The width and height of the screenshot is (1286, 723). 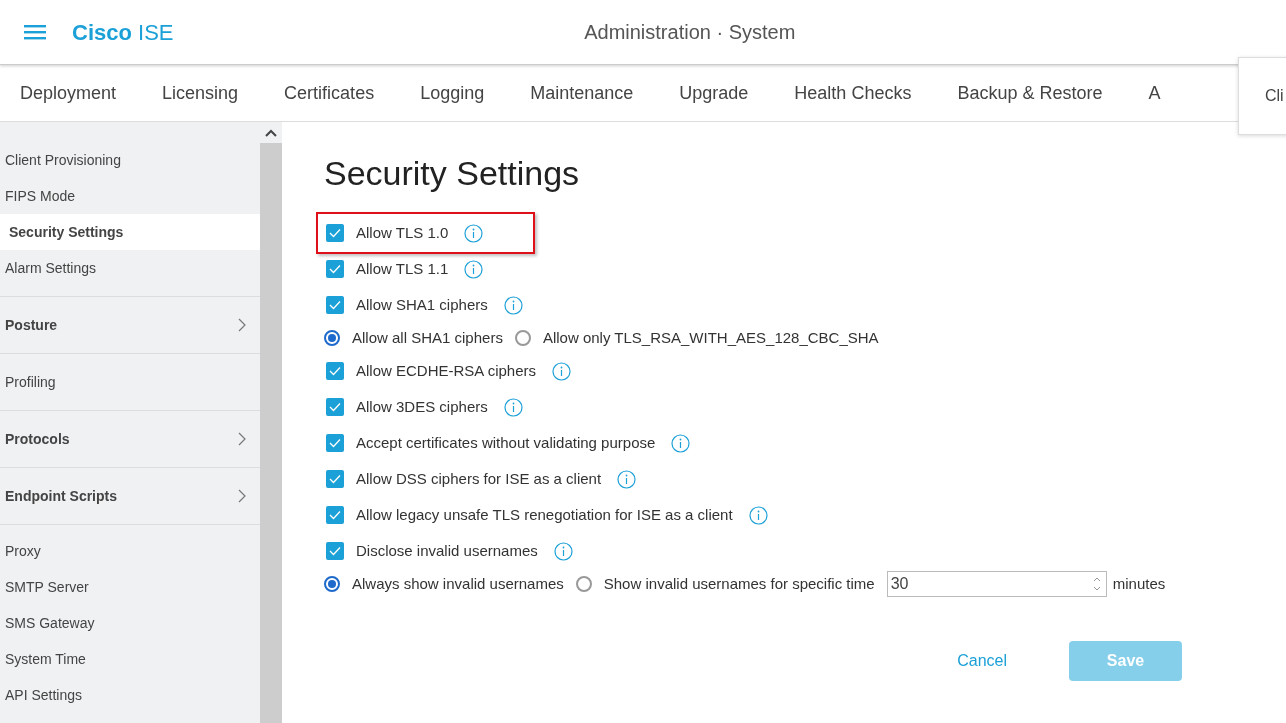 What do you see at coordinates (447, 550) in the screenshot?
I see `option-label: Disclose invalid usernames` at bounding box center [447, 550].